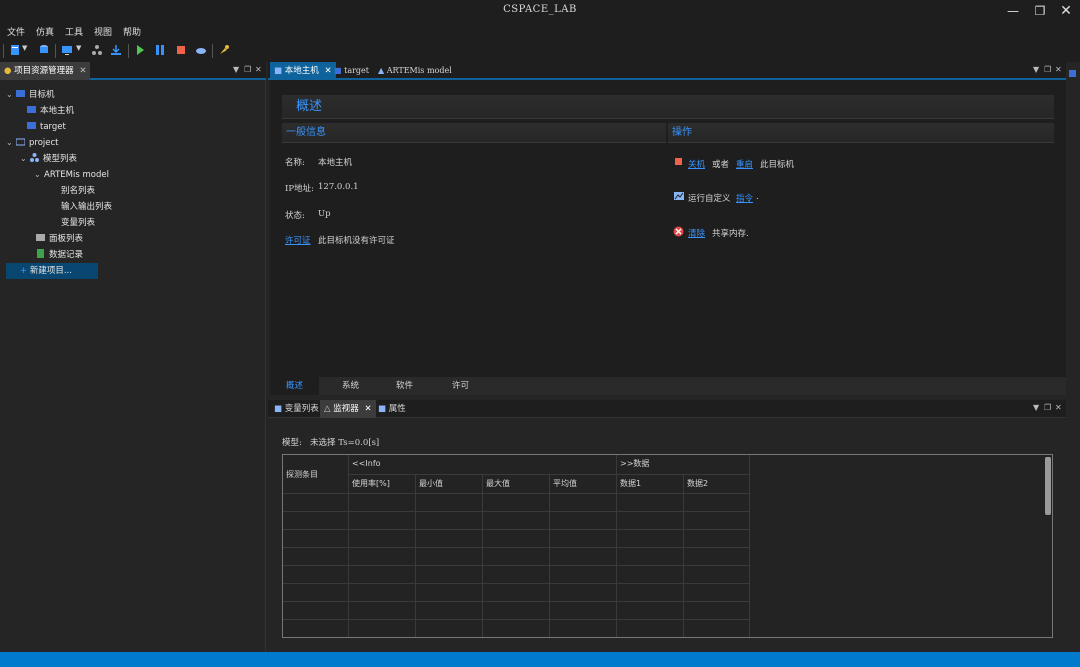 This screenshot has width=1080, height=667. What do you see at coordinates (135, 143) in the screenshot?
I see `tree-item-project: ⌄ project` at bounding box center [135, 143].